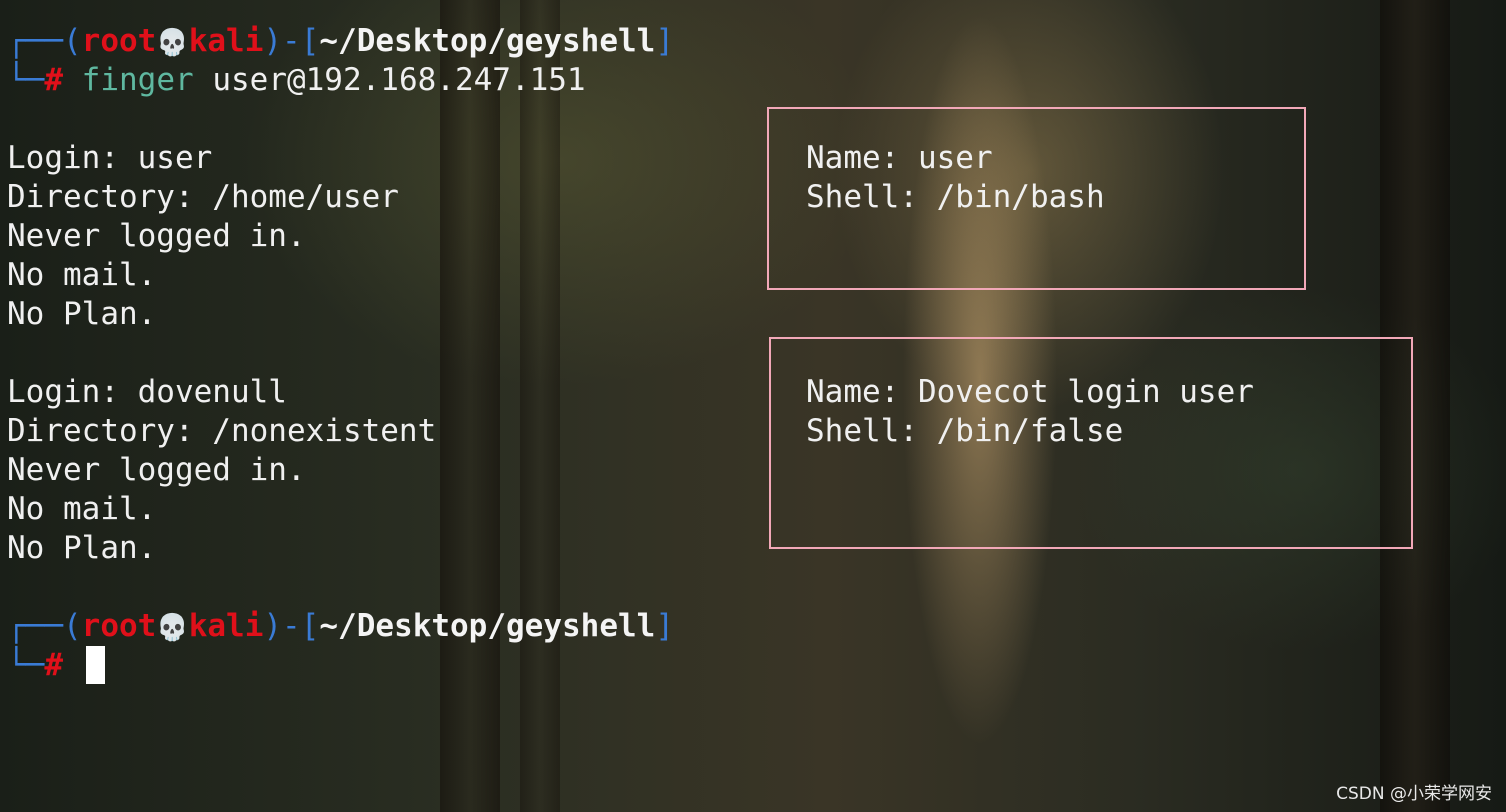 This screenshot has height=812, width=1506. Describe the element at coordinates (399, 80) in the screenshot. I see `command-argument: user@192.168.247.151` at that location.